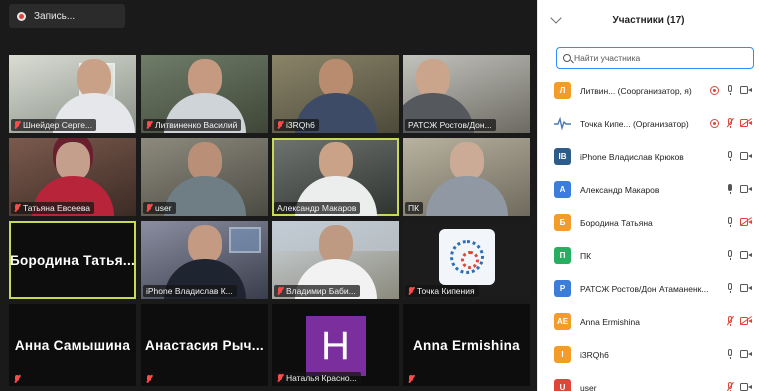  What do you see at coordinates (204, 94) in the screenshot?
I see `video-tile: Литвиненко Василий` at bounding box center [204, 94].